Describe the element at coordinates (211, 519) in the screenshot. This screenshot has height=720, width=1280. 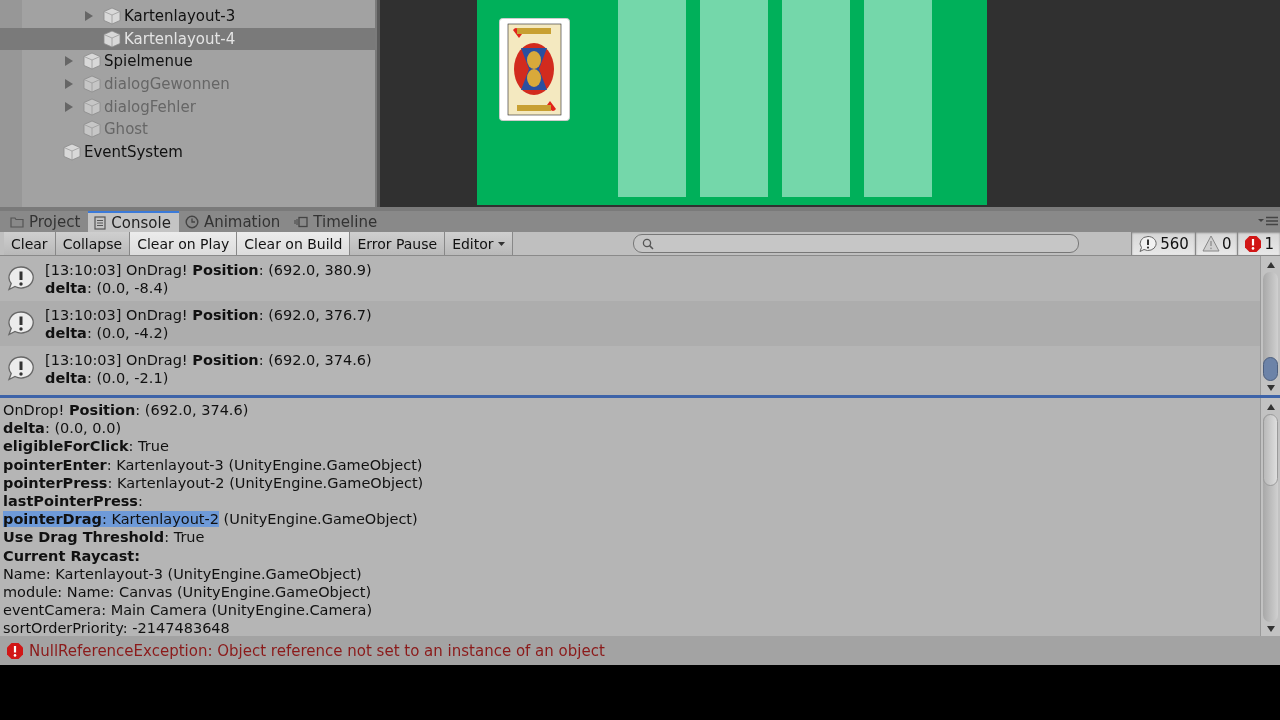
I see `detail-line: pointerDrag: Kartenlayout-2 (UnityEngine.GameObject)` at that location.